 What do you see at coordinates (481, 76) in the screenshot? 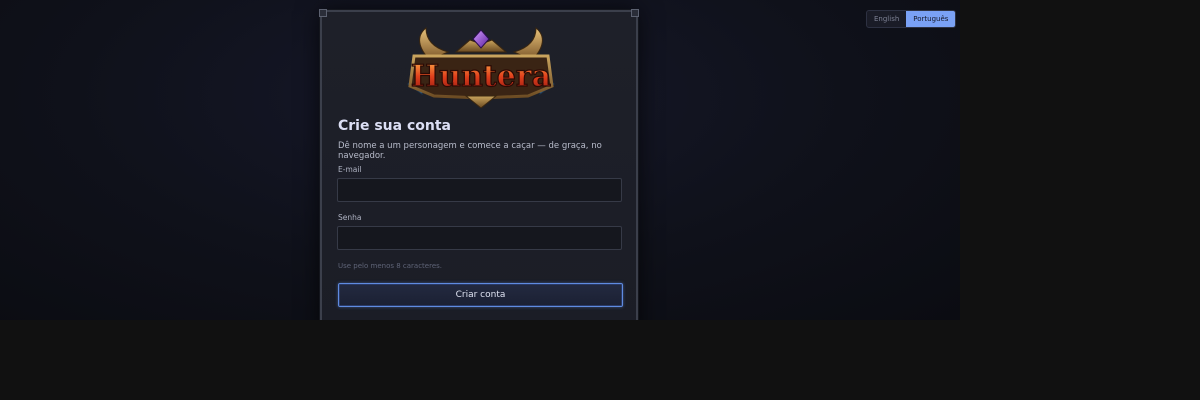
I see `svg-text: Huntera` at bounding box center [481, 76].